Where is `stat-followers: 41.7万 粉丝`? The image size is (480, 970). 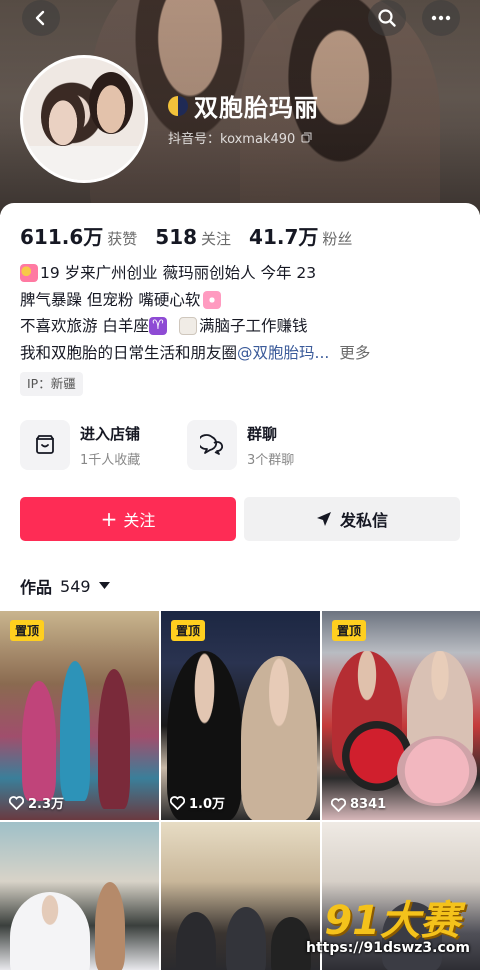
stat-followers: 41.7万 粉丝 is located at coordinates (300, 235).